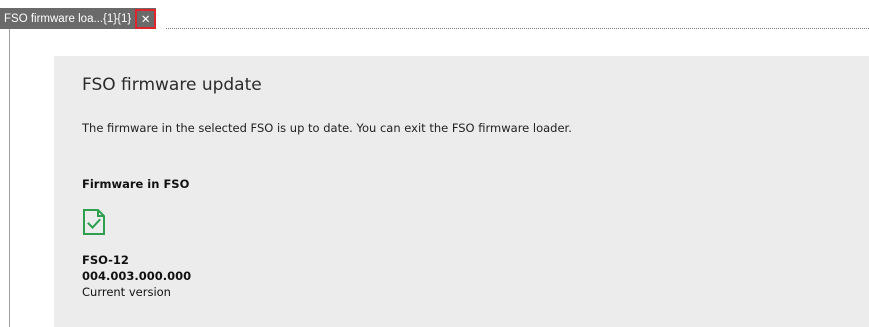 This screenshot has width=869, height=327. What do you see at coordinates (434, 15) in the screenshot?
I see `tab-bar: FSO firmware loa...{1}{1} ✕` at bounding box center [434, 15].